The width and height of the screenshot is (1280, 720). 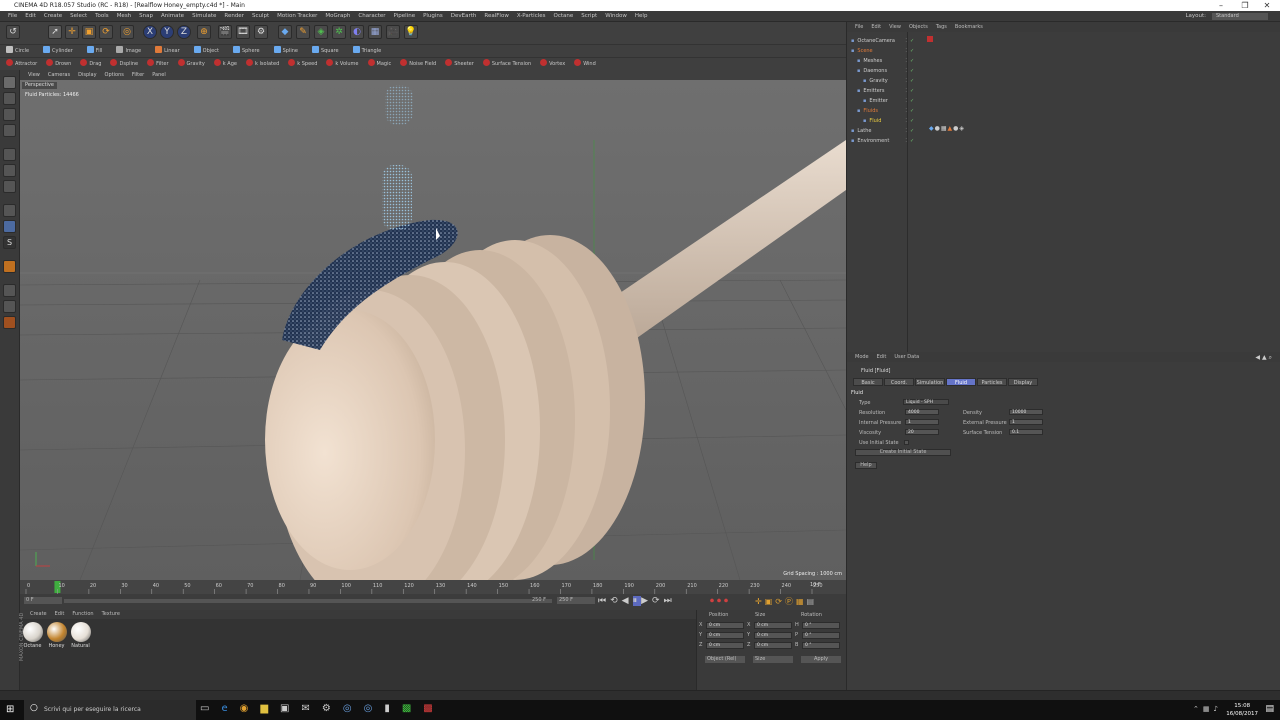 What do you see at coordinates (9, 154) in the screenshot?
I see `points-mode-icon` at bounding box center [9, 154].